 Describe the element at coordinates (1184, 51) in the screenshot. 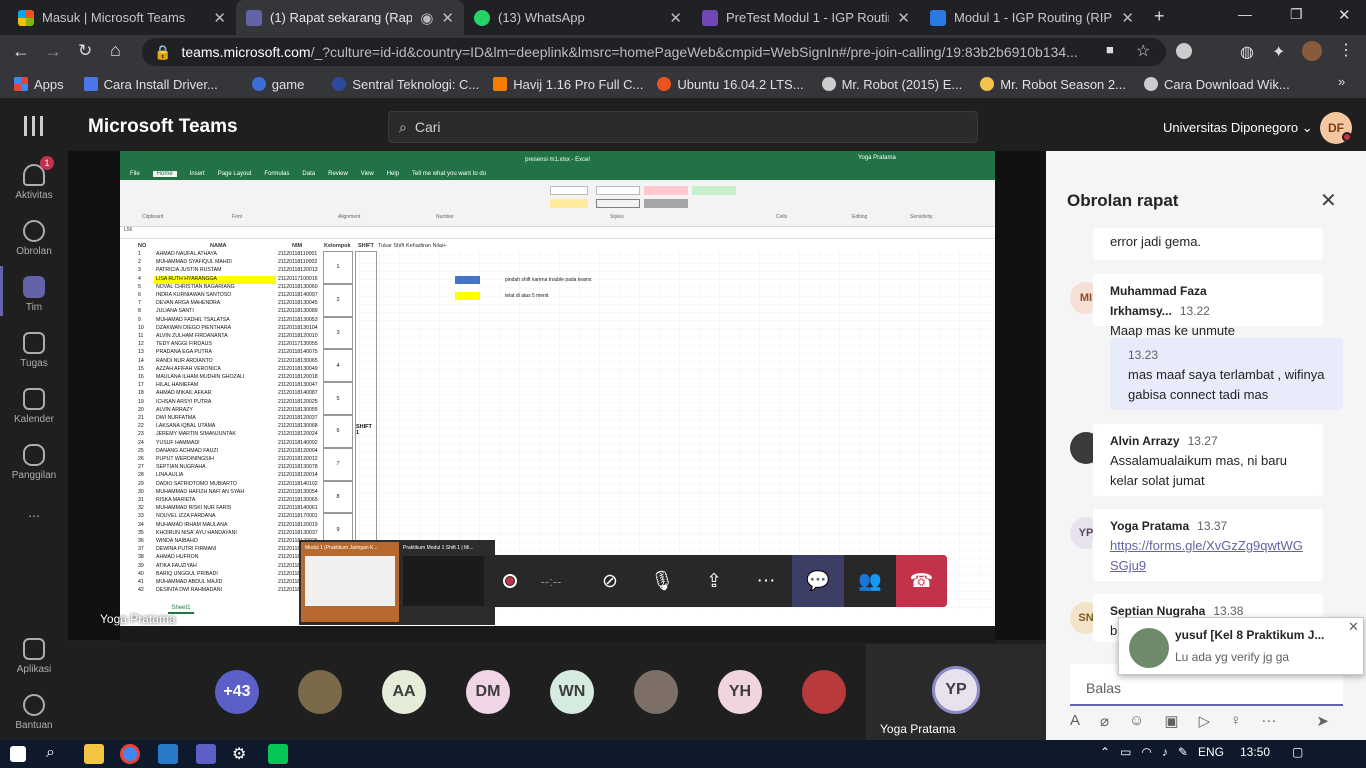

I see `extension-icon` at that location.